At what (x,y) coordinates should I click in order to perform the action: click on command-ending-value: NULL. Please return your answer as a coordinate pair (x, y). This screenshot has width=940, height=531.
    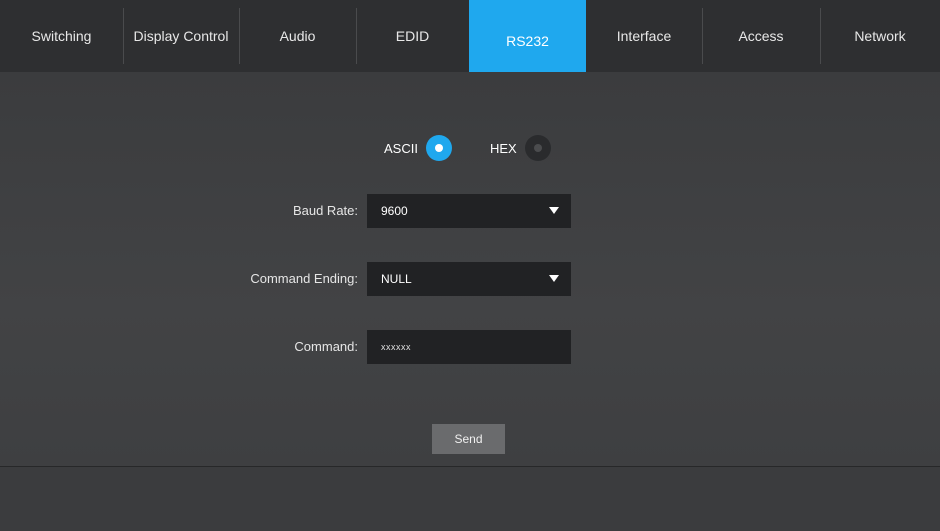
    Looking at the image, I should click on (396, 279).